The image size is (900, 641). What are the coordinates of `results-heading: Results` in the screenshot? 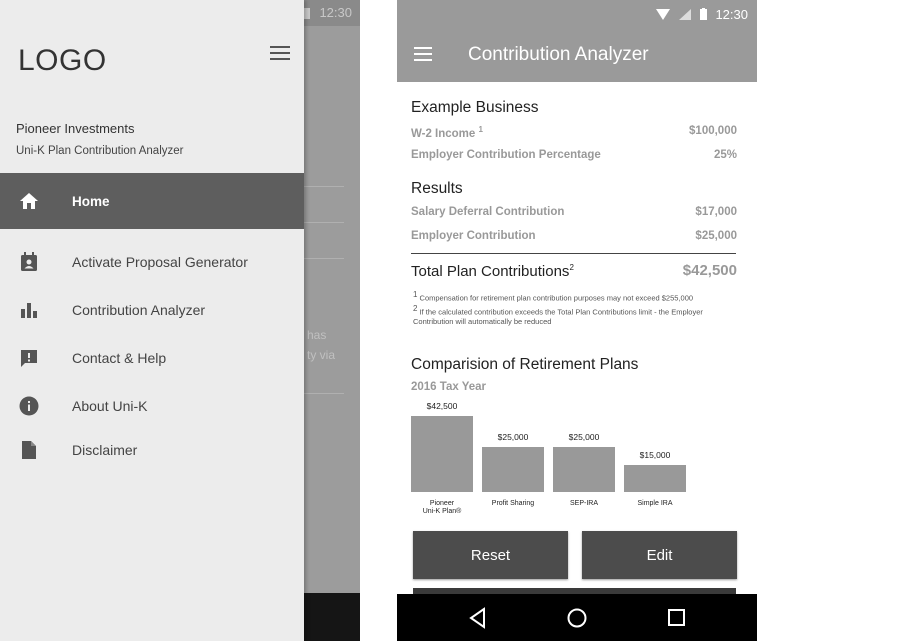 It's located at (437, 188).